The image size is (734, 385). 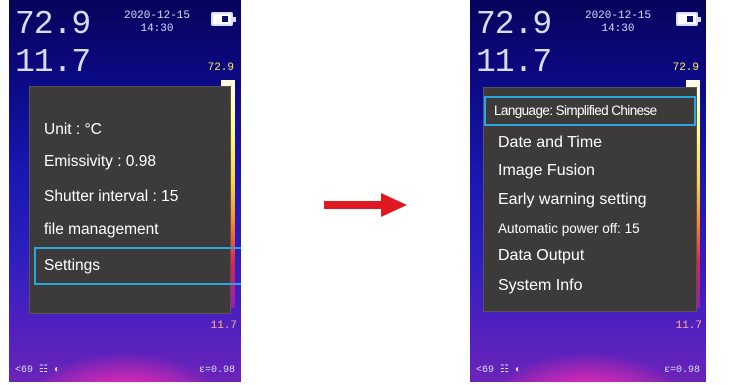 What do you see at coordinates (575, 110) in the screenshot?
I see `menu-item-language: Language: Simplified Chinese` at bounding box center [575, 110].